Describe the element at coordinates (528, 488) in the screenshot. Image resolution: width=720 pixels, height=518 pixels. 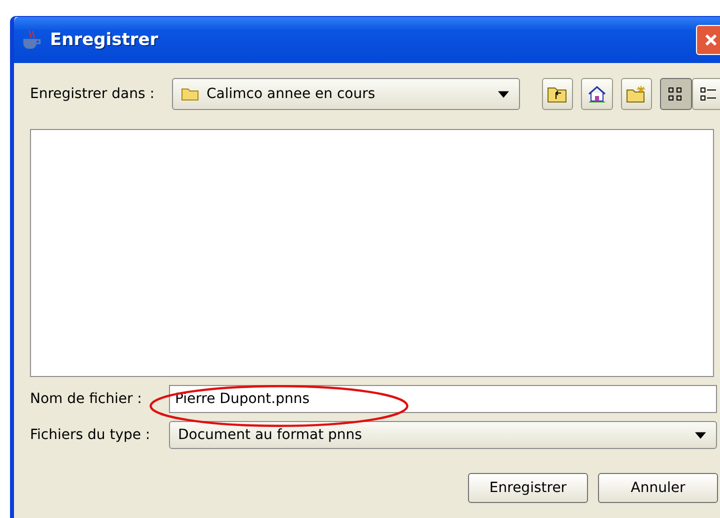
I see `save-button: Enregistrer` at that location.